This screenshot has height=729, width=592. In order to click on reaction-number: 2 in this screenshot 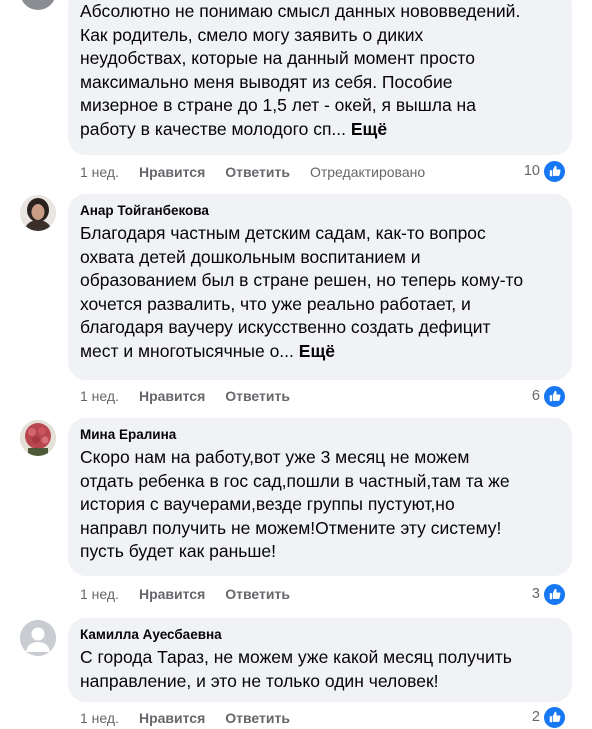, I will do `click(535, 717)`.